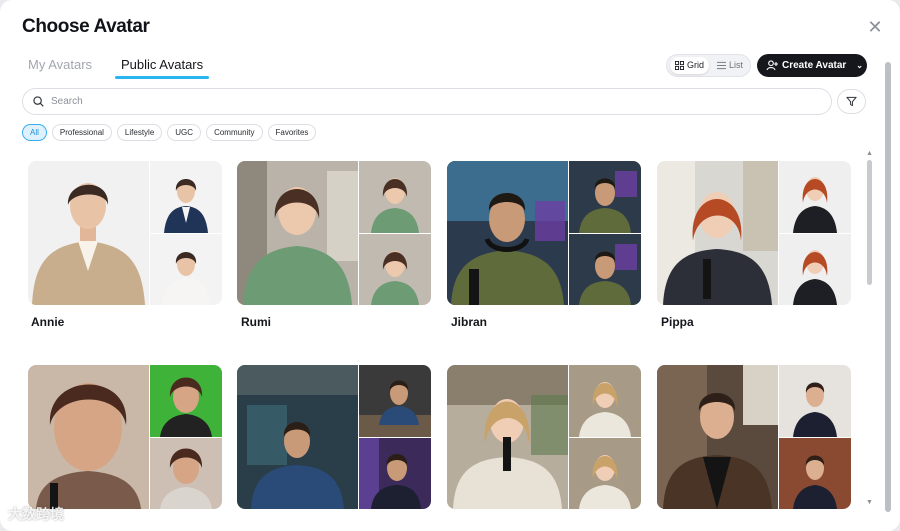  Describe the element at coordinates (677, 322) in the screenshot. I see `avatar-name: Pippa` at that location.